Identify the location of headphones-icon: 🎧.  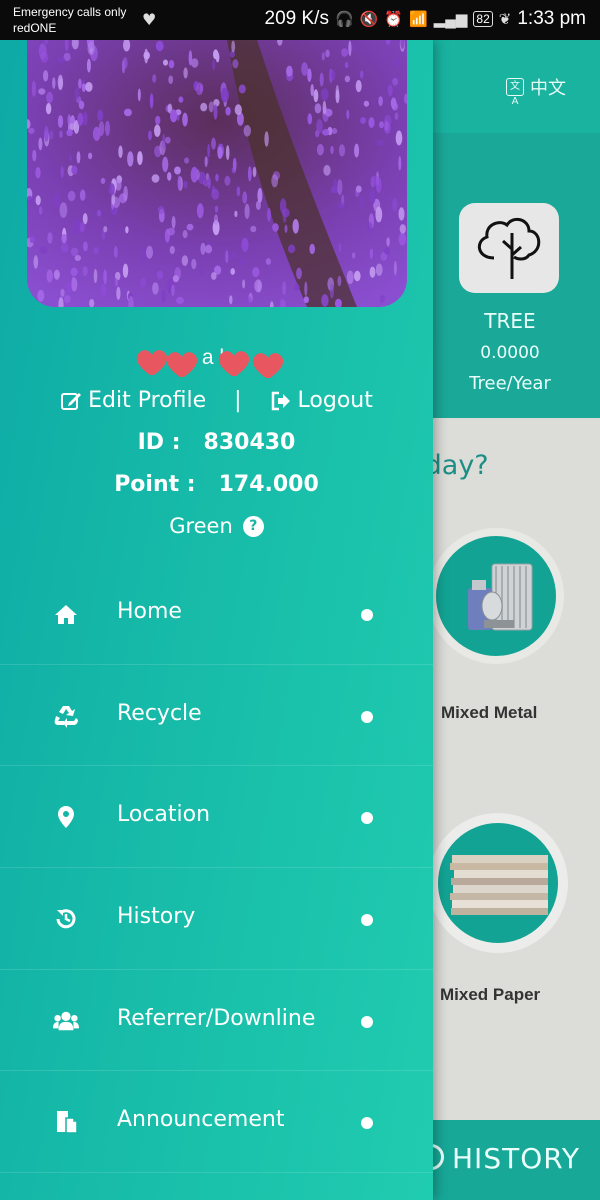
(344, 19).